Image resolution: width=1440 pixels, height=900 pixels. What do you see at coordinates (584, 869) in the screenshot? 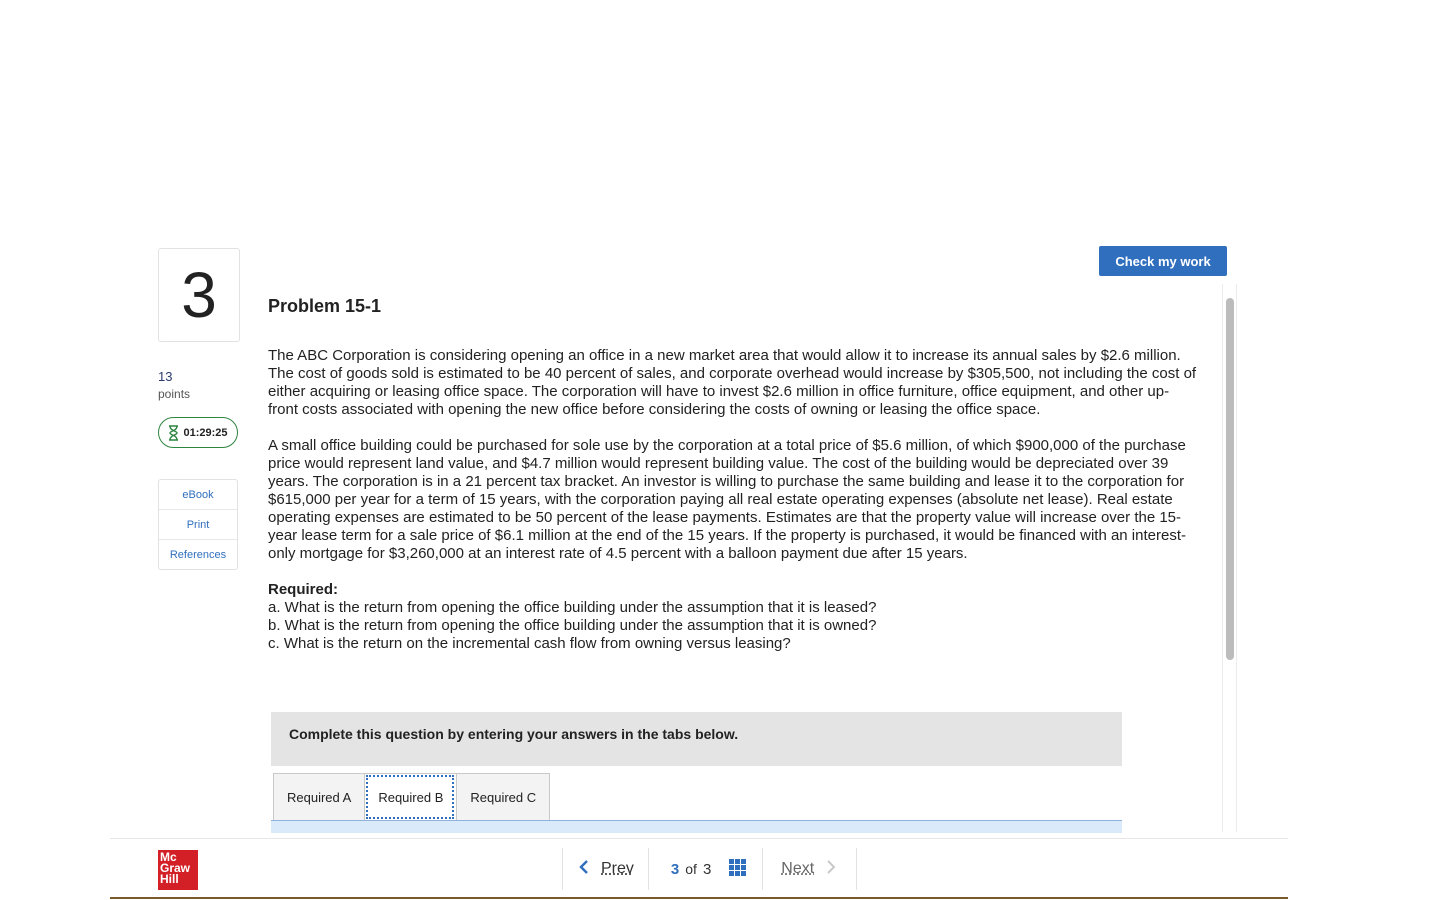
I see `chevron-left-icon` at bounding box center [584, 869].